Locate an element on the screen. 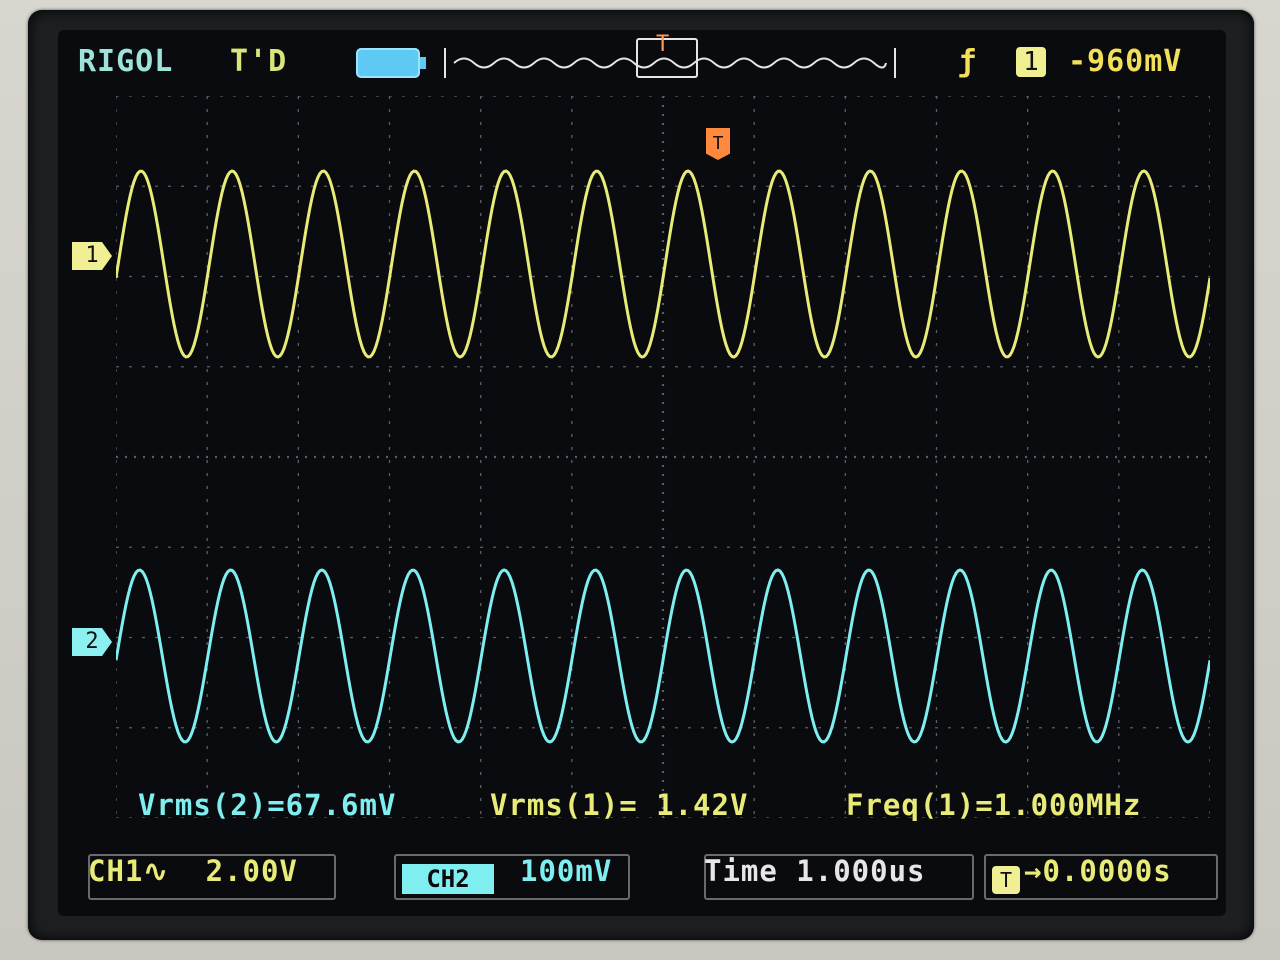 The height and width of the screenshot is (960, 1280). measurement-vrms-ch1: Vrms(1)= 1.42V is located at coordinates (619, 805).